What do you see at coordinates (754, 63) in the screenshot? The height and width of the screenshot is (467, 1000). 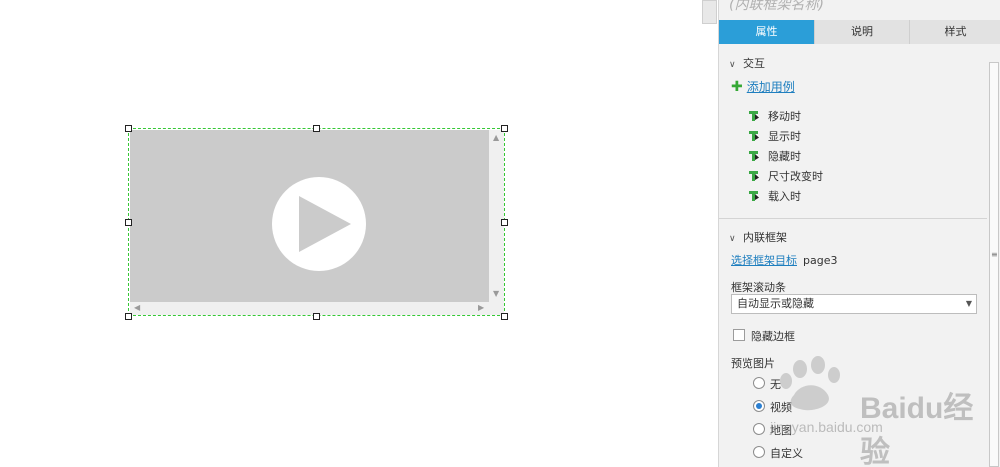 I see `interaction-section-label: 交互` at bounding box center [754, 63].